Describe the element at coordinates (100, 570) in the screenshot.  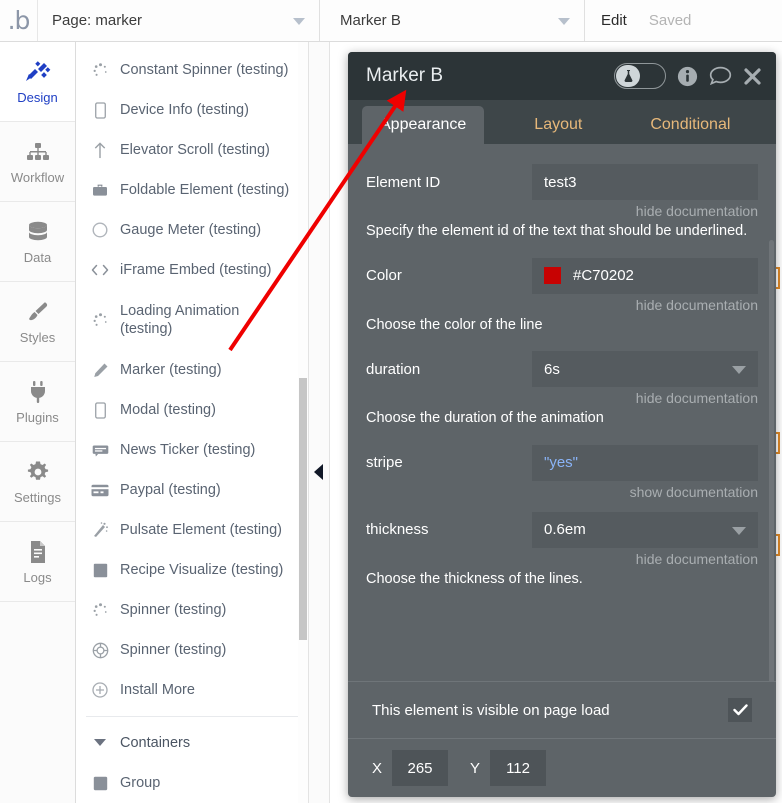
I see `square-icon` at that location.